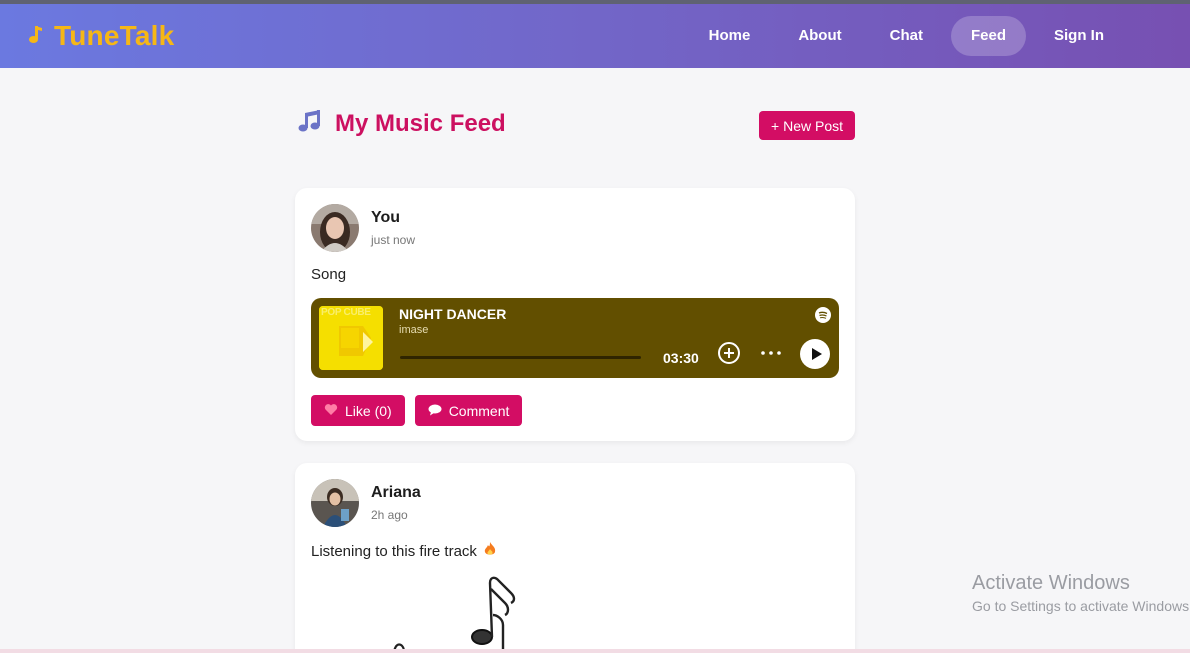  What do you see at coordinates (114, 35) in the screenshot?
I see `brand-title: TuneTalk` at bounding box center [114, 35].